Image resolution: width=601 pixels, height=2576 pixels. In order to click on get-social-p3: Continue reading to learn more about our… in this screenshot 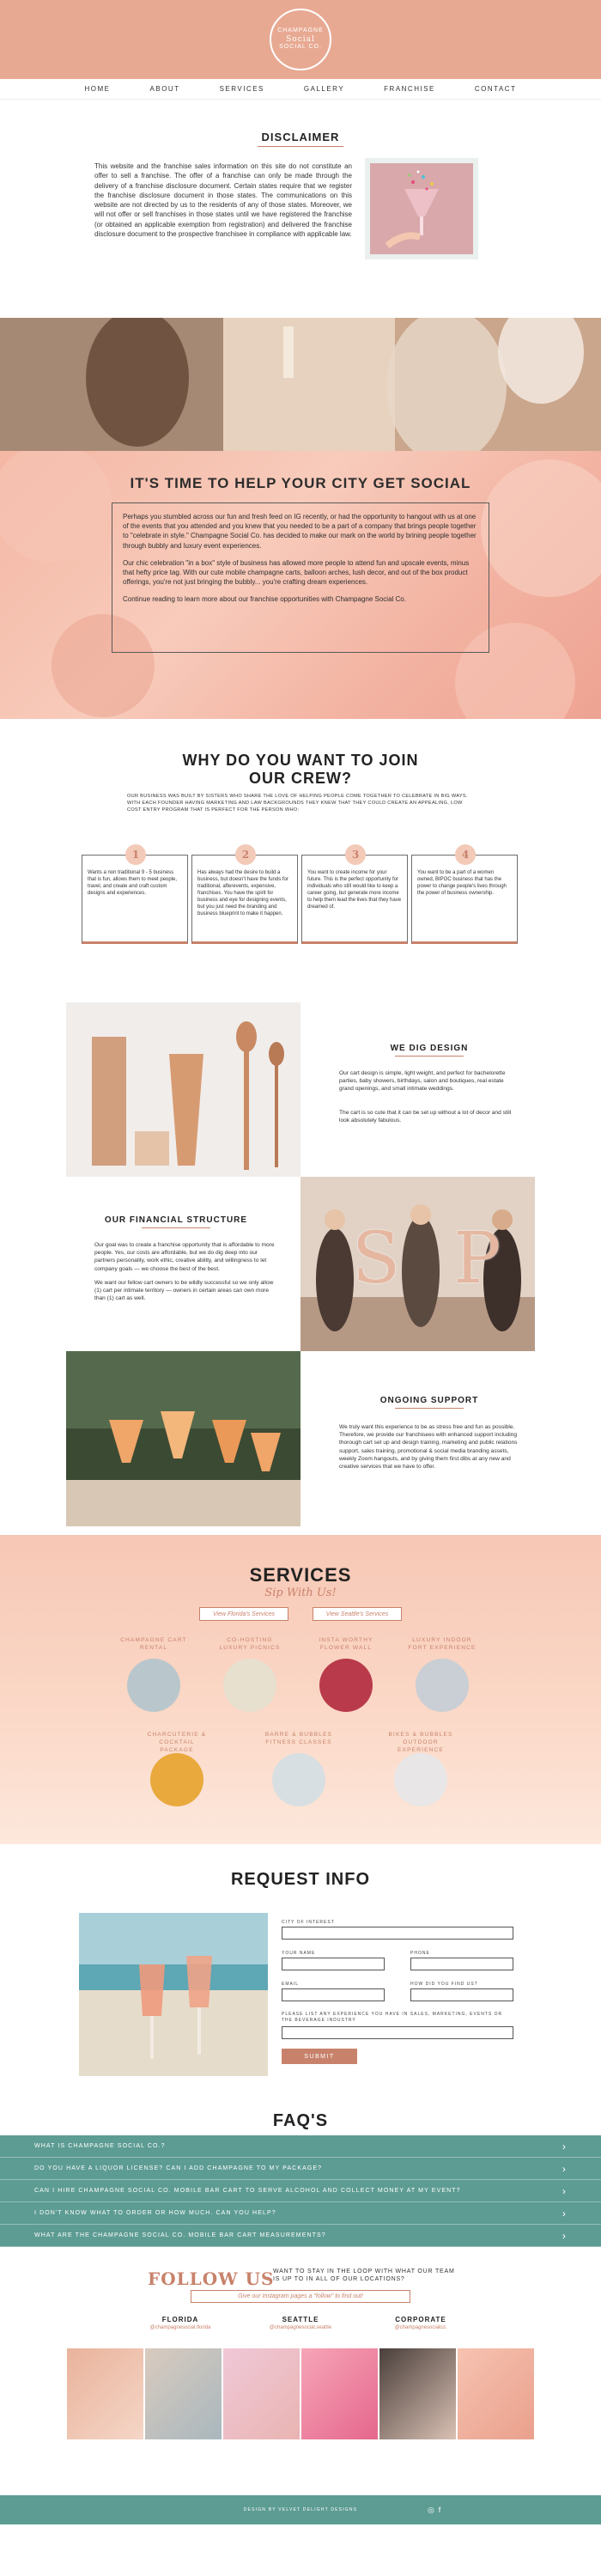, I will do `click(264, 599)`.